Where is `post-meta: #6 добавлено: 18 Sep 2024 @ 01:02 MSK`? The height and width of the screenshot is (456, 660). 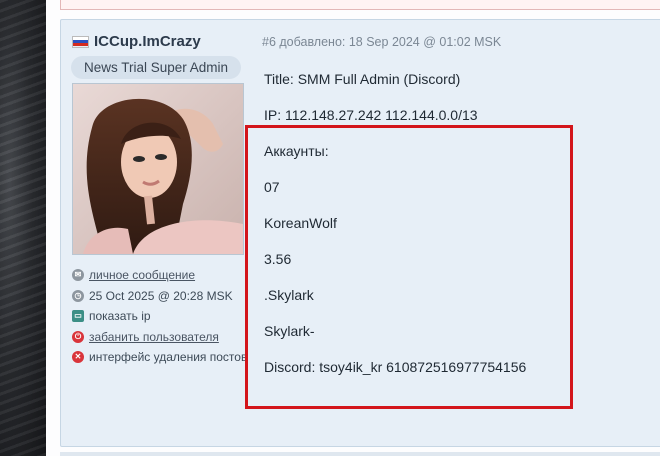 post-meta: #6 добавлено: 18 Sep 2024 @ 01:02 MSK is located at coordinates (382, 42).